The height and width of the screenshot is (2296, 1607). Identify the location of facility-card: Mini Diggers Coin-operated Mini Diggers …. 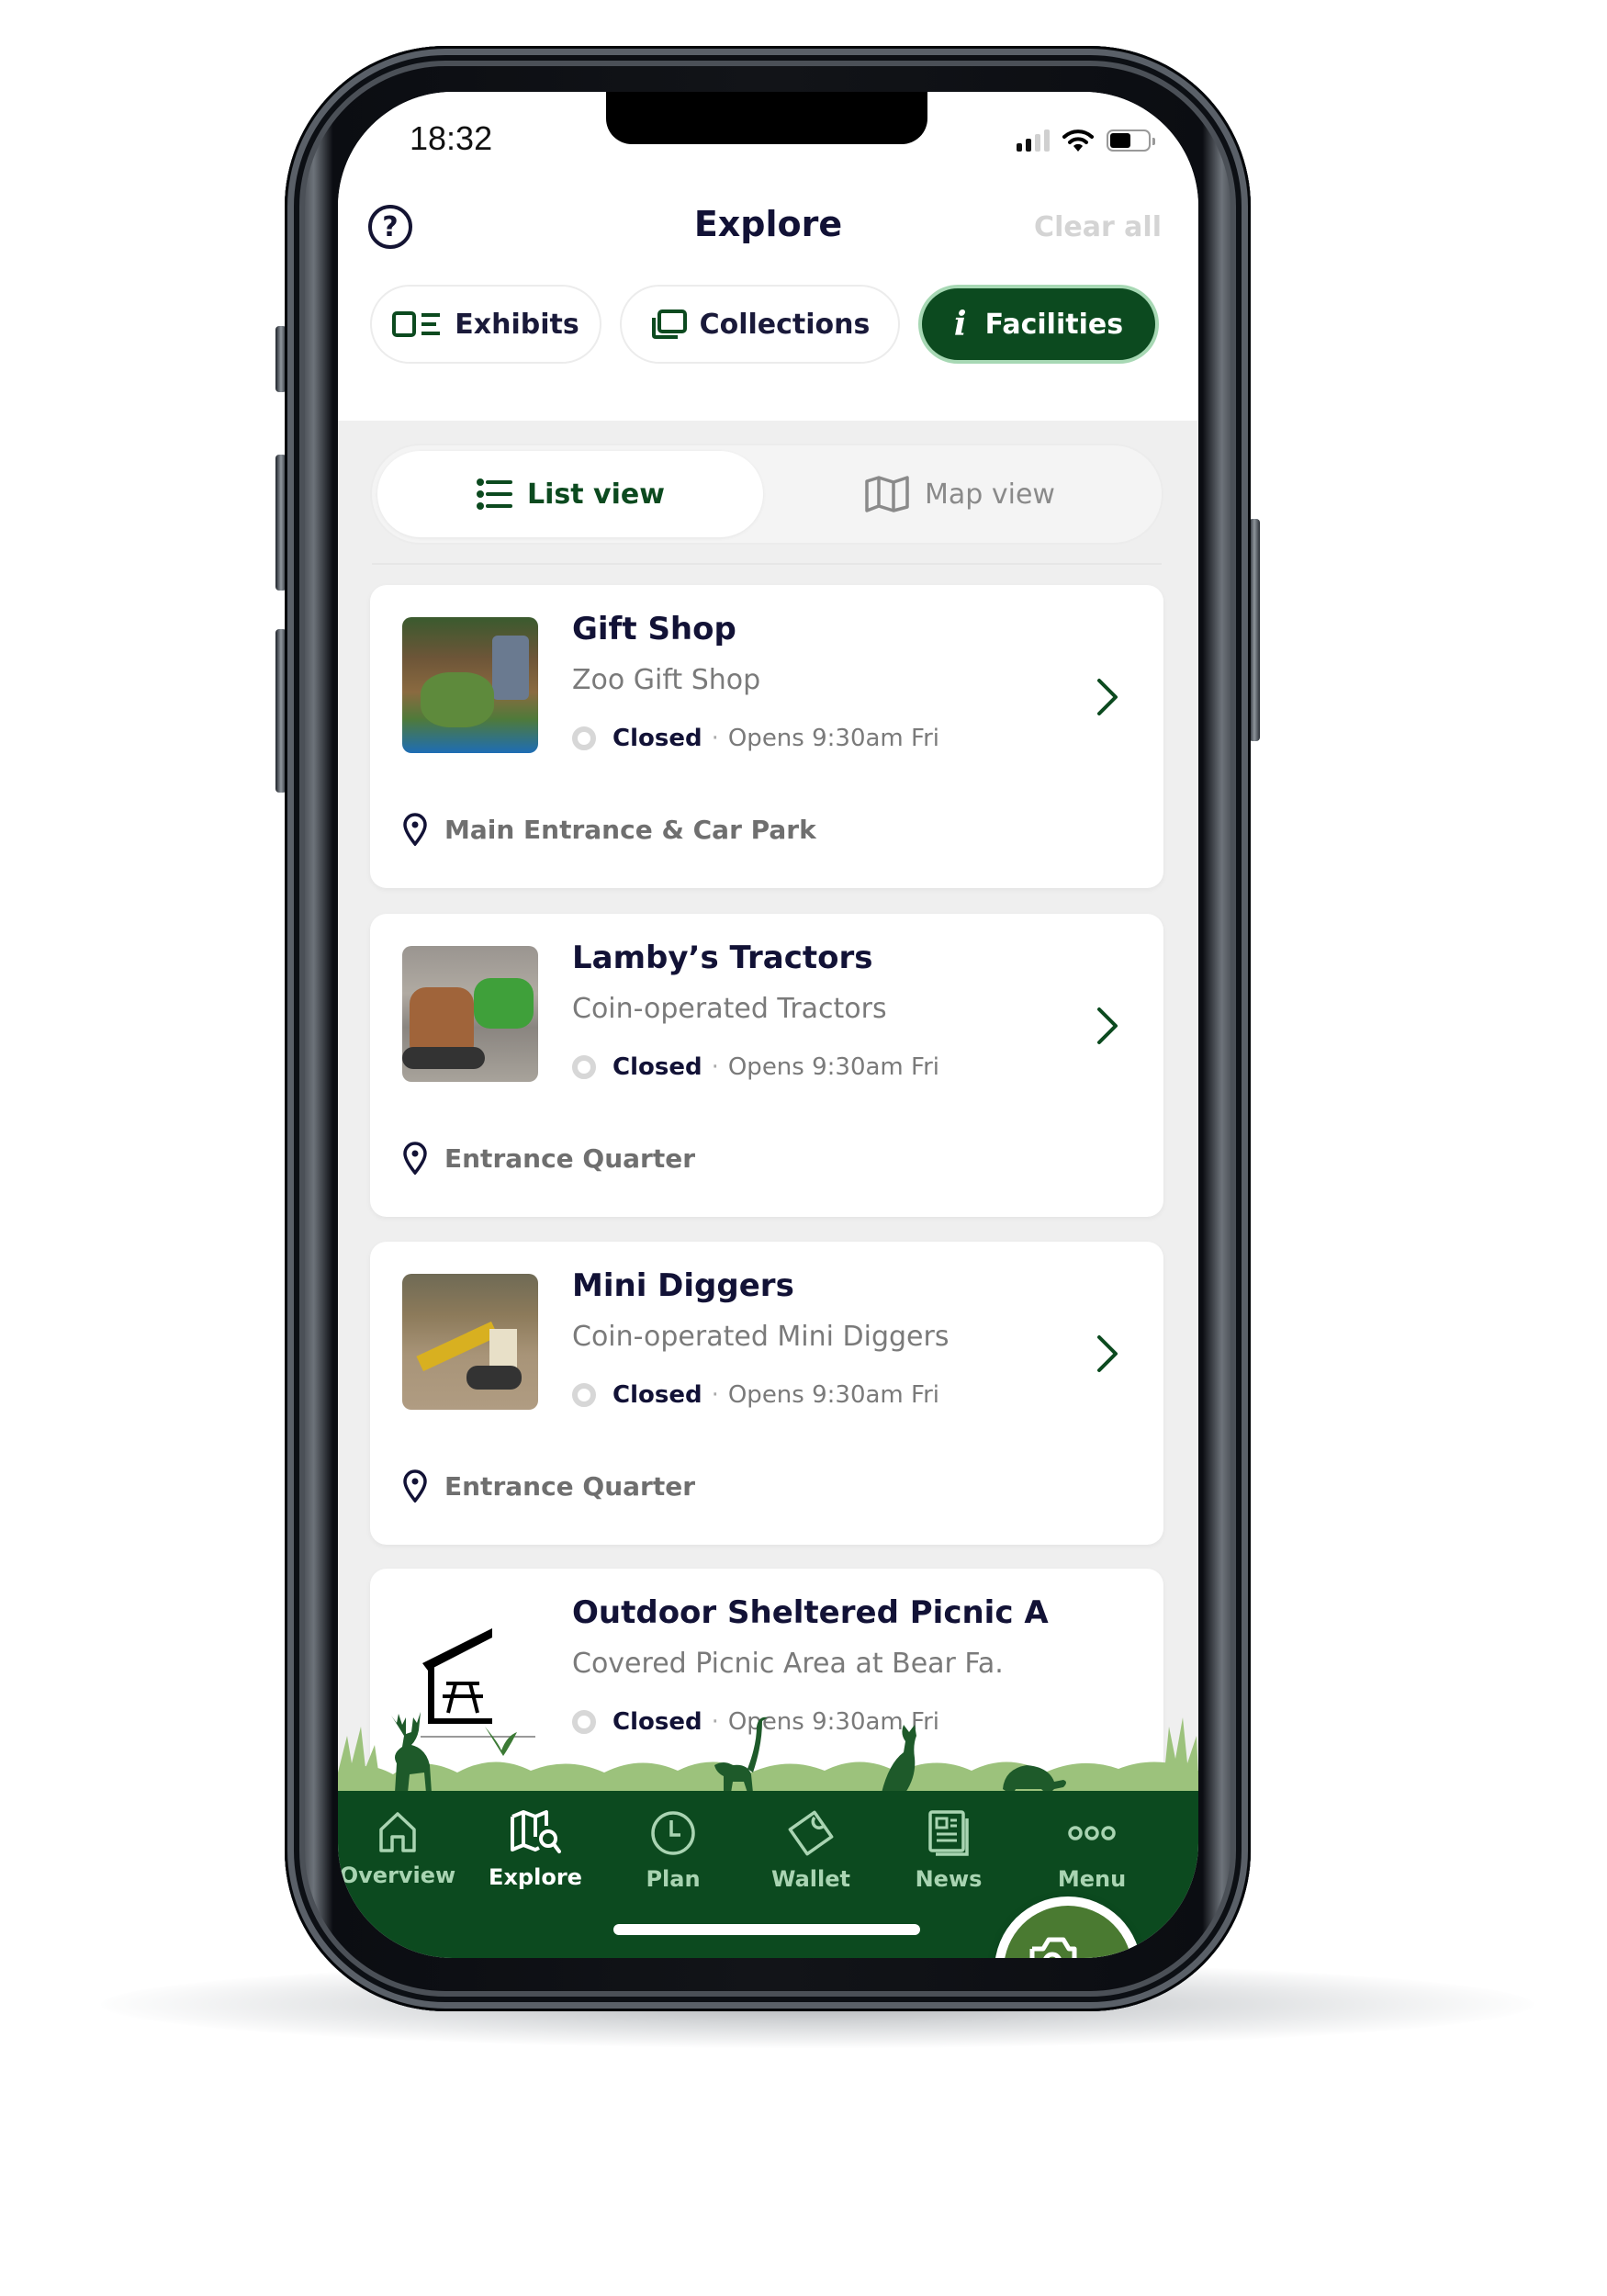
(766, 1393).